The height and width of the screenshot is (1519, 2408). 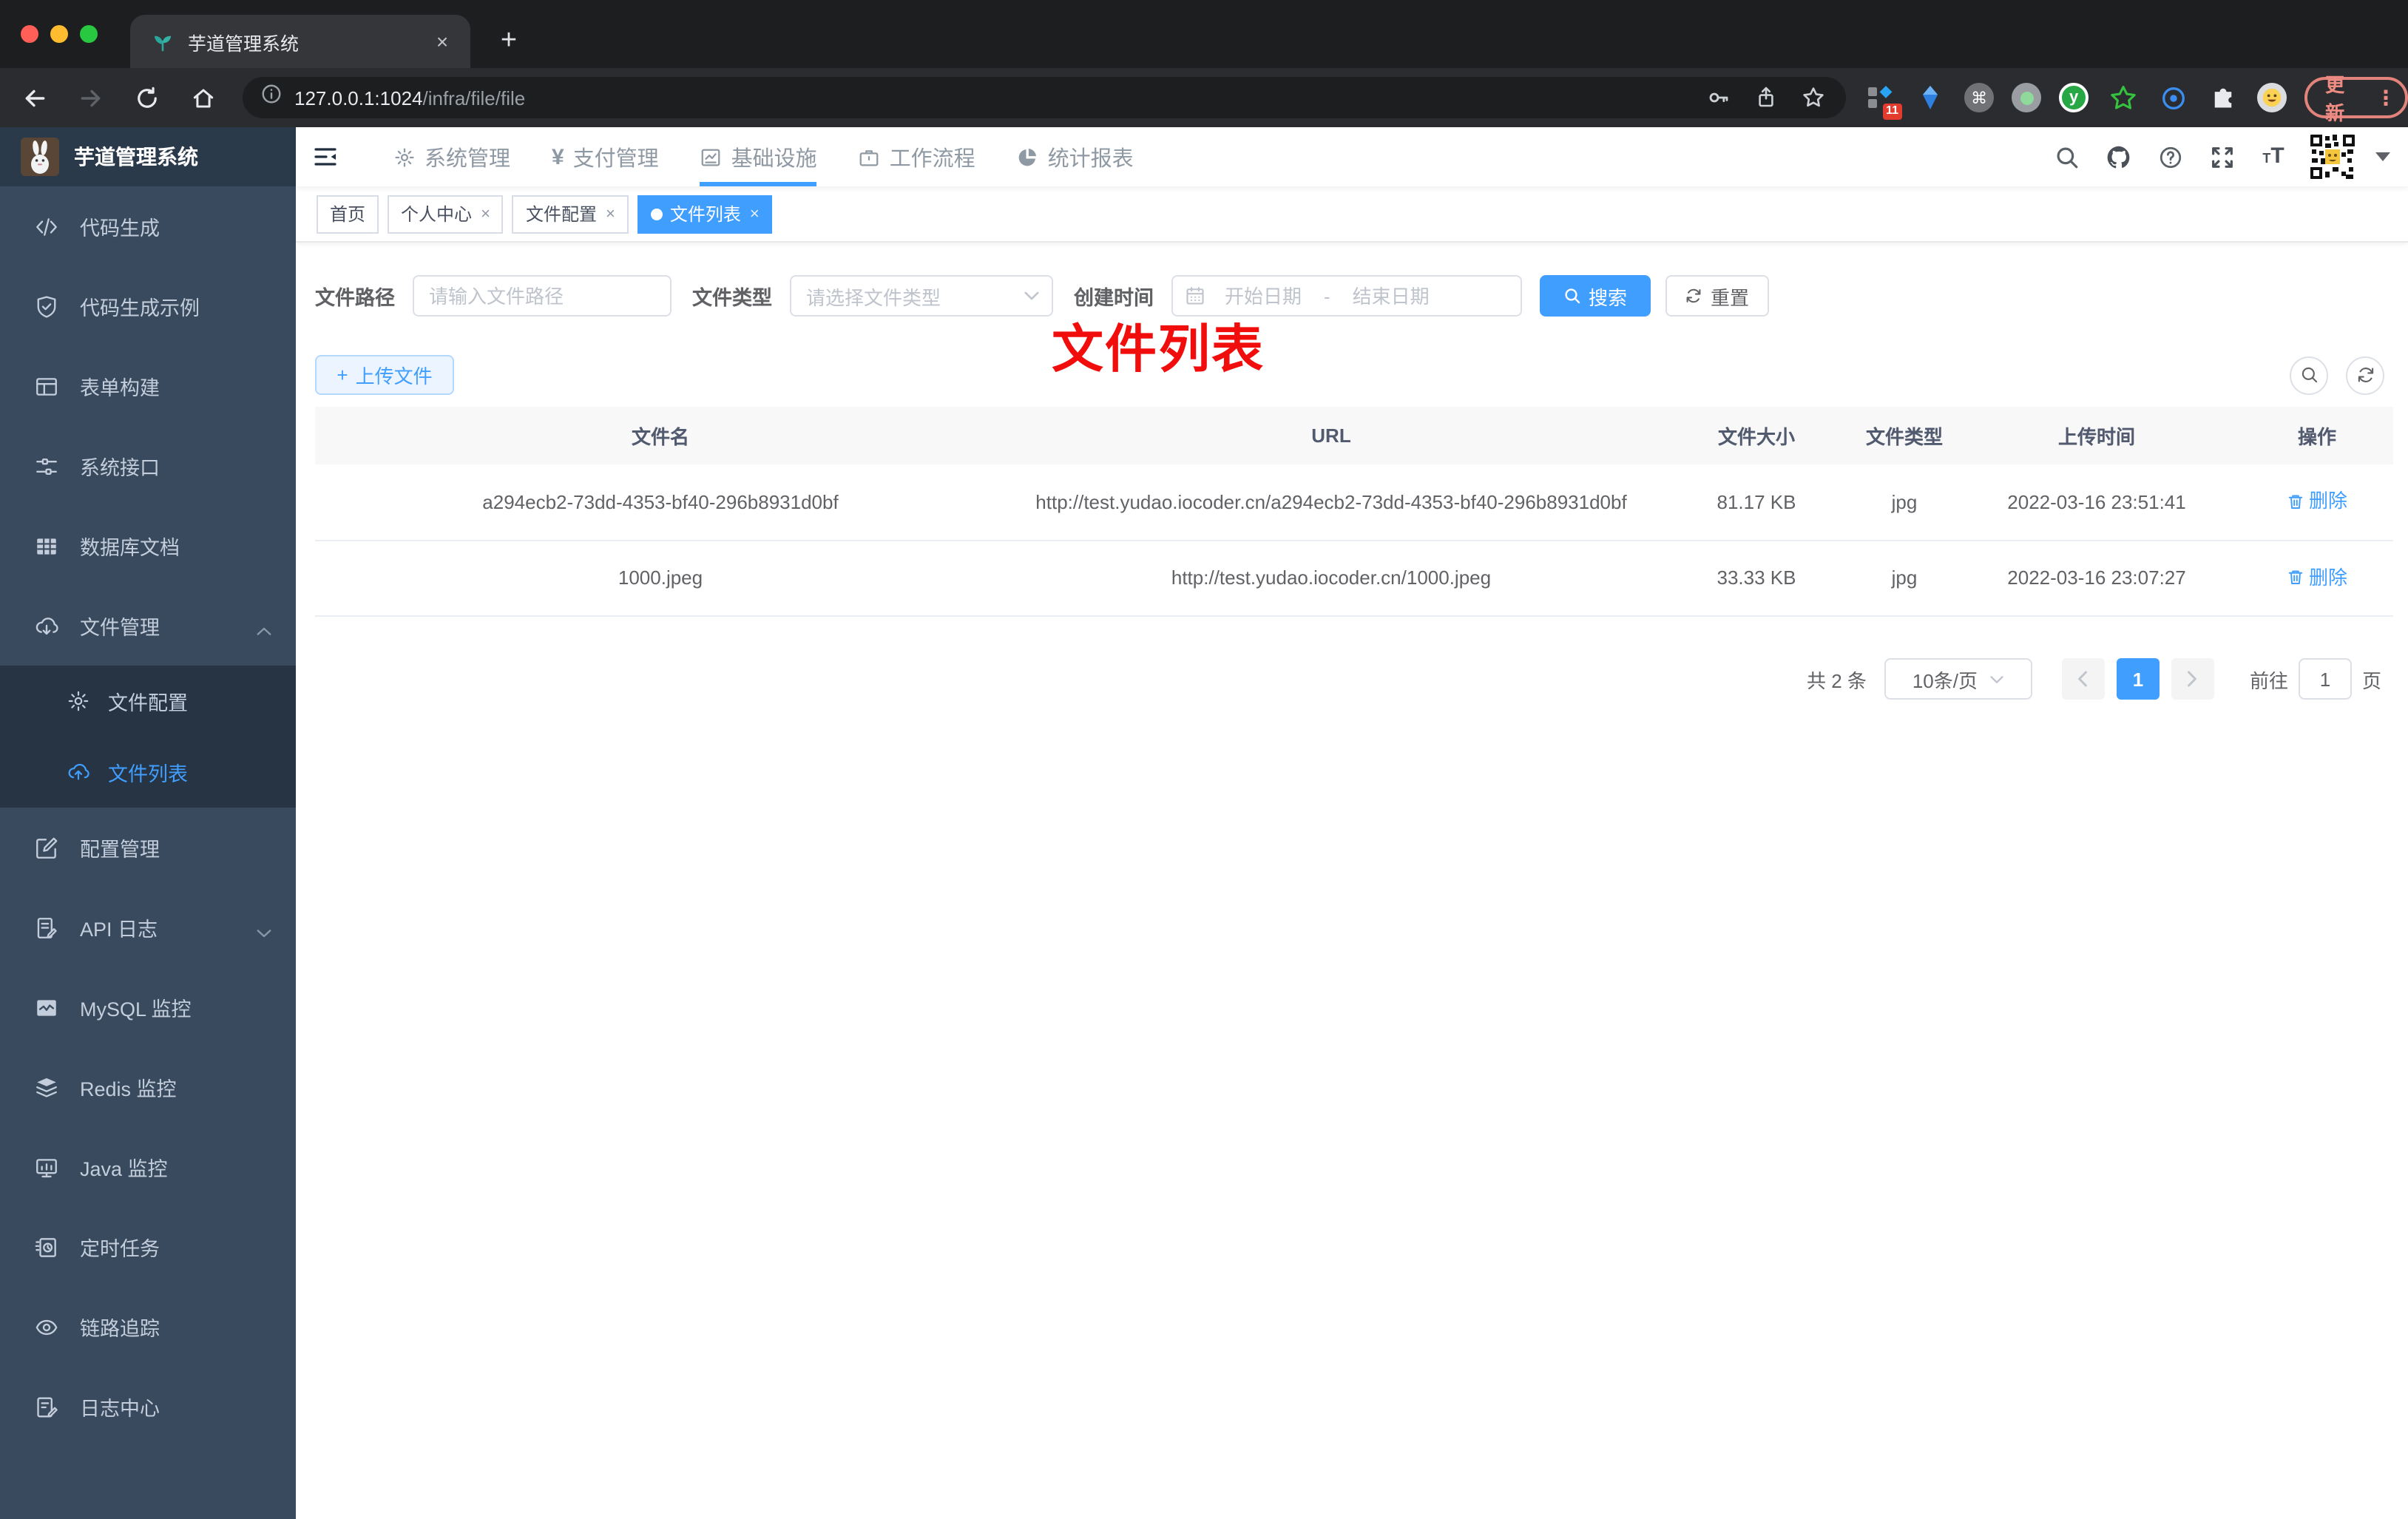 What do you see at coordinates (2173, 97) in the screenshot?
I see `extension-eye-icon` at bounding box center [2173, 97].